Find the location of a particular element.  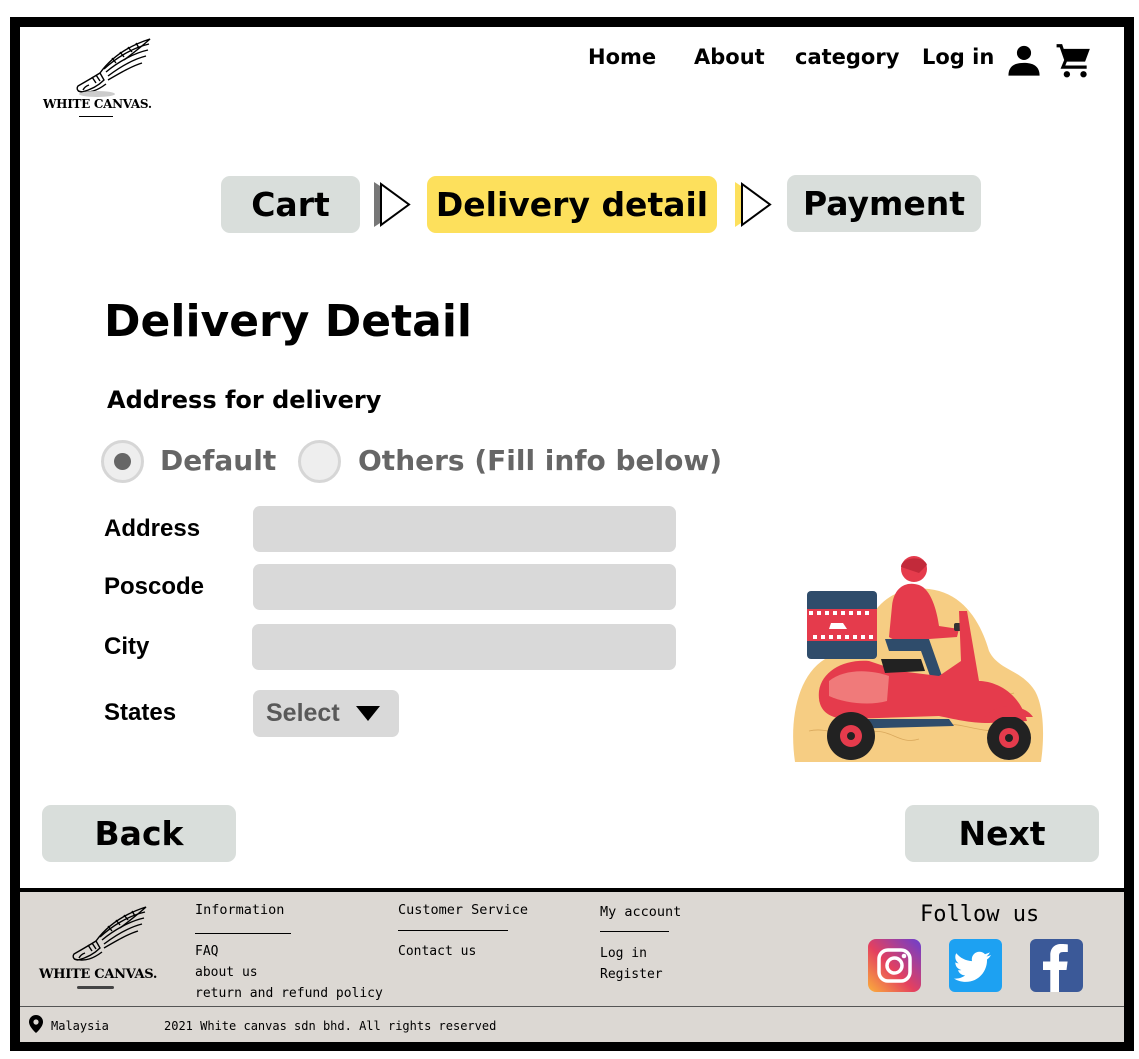

back-button-label: Back is located at coordinates (139, 833).